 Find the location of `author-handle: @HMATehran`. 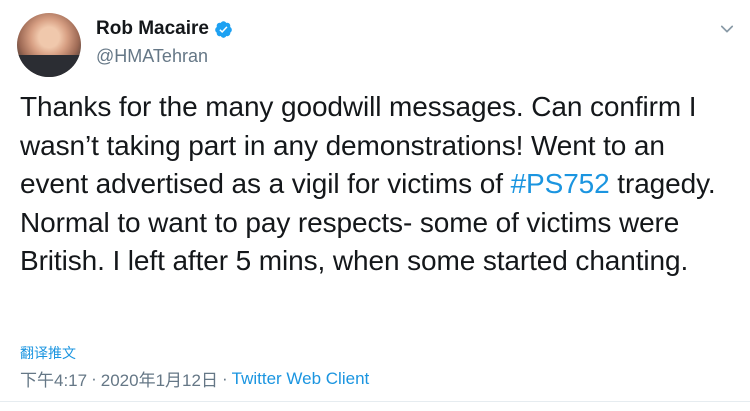

author-handle: @HMATehran is located at coordinates (152, 56).